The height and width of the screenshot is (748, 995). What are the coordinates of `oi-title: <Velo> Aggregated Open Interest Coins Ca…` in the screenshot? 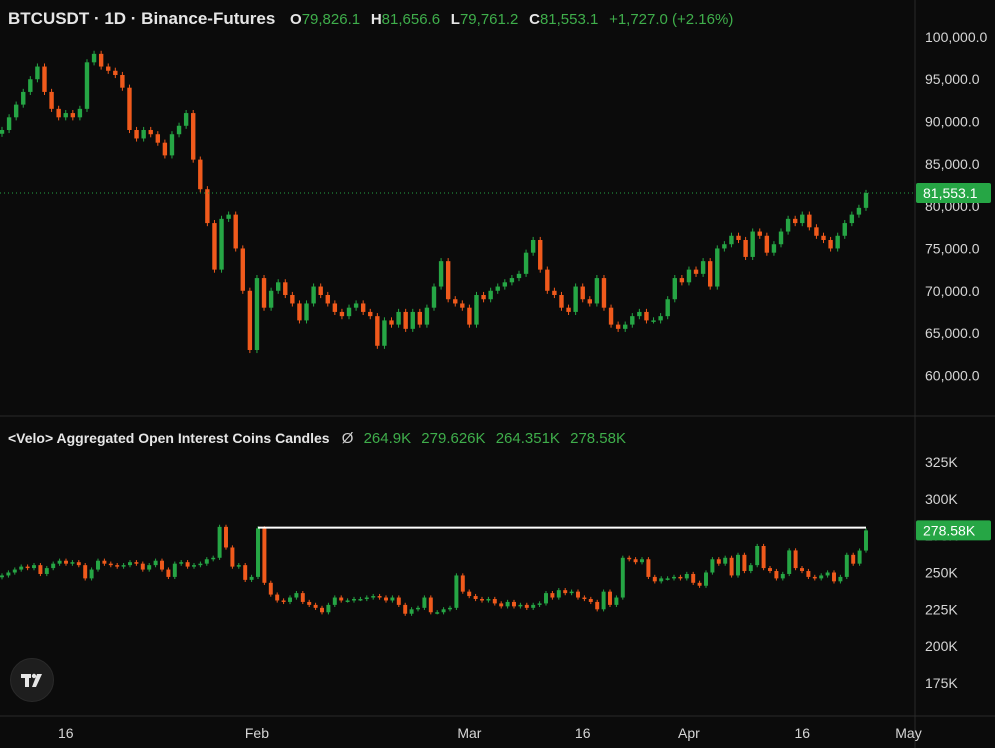 It's located at (169, 438).